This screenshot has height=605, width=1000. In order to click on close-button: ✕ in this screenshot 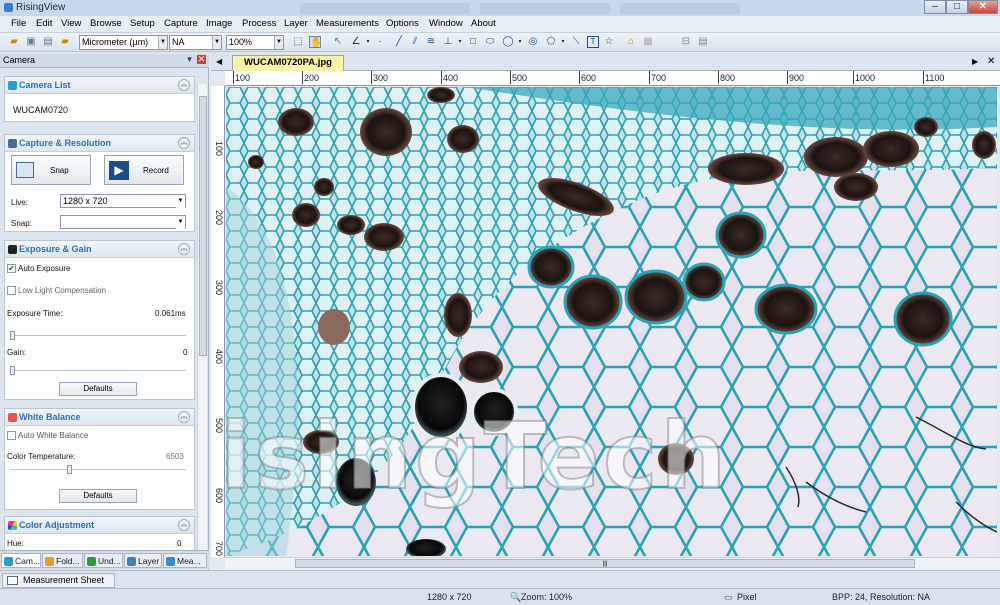, I will do `click(983, 7)`.